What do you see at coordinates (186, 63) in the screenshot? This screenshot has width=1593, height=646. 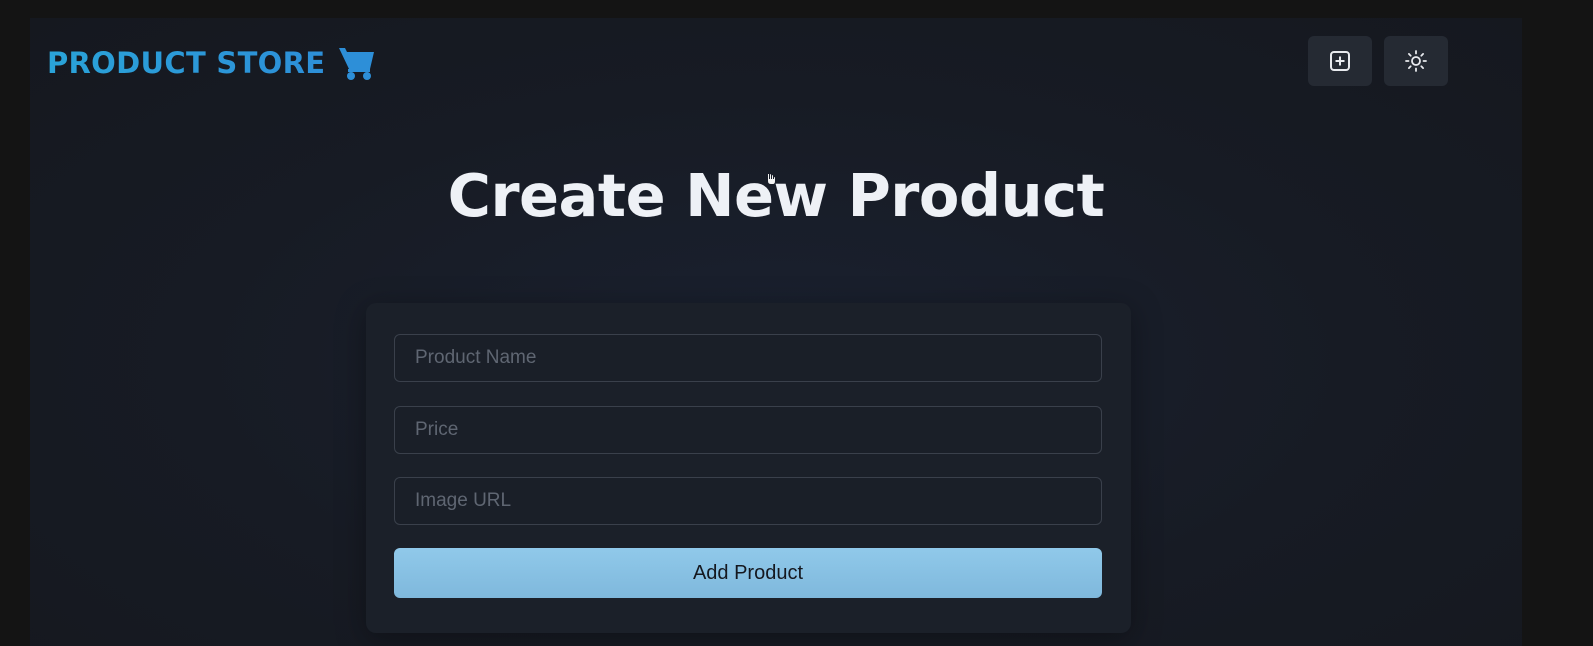 I see `brand-title: PRODUCT STORE` at bounding box center [186, 63].